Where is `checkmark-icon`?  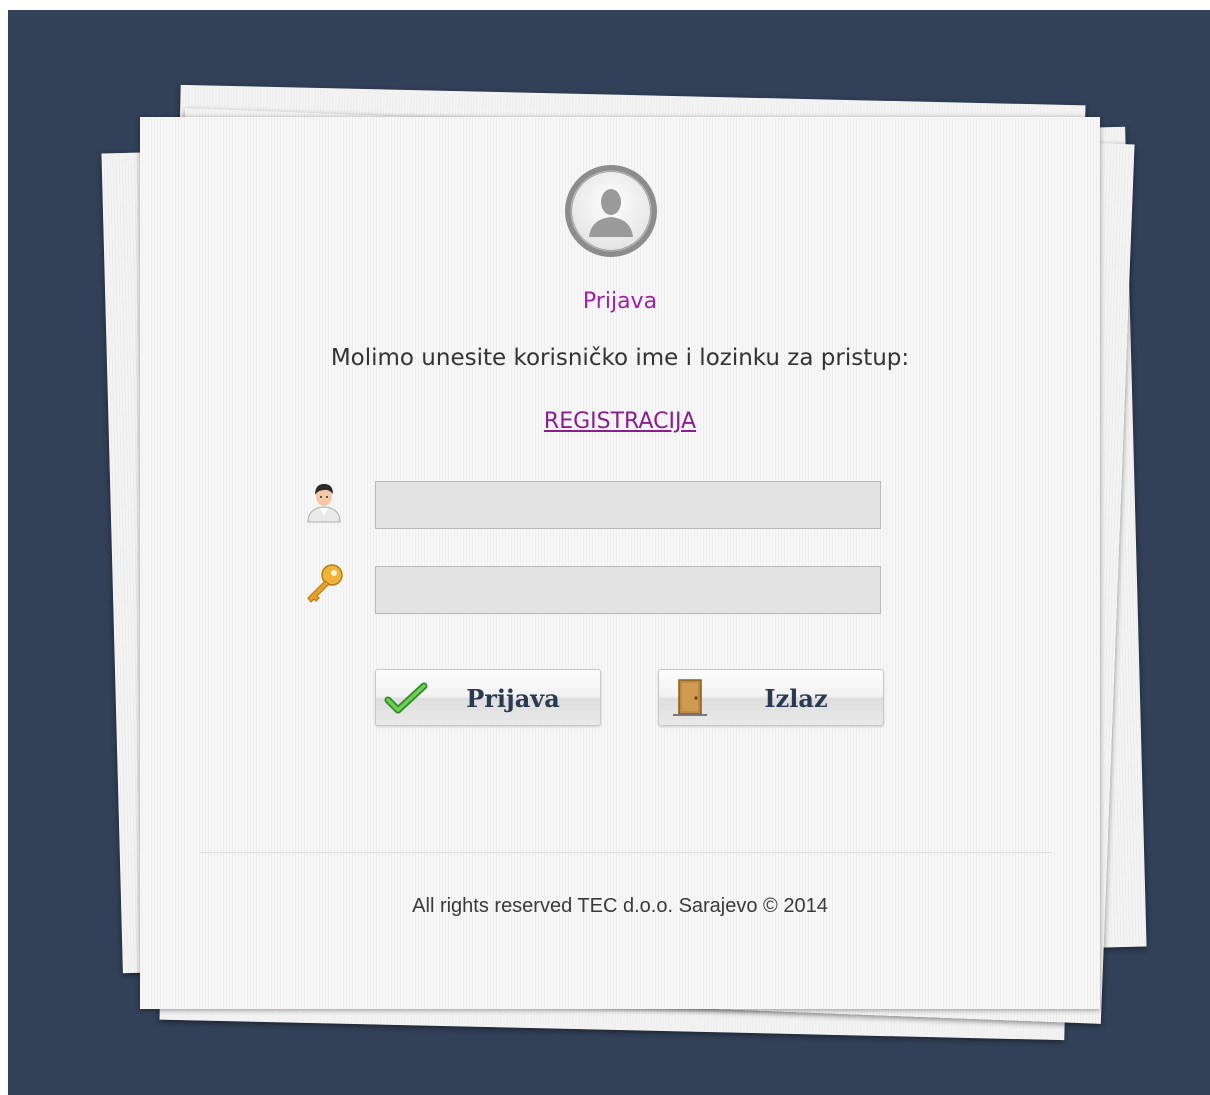
checkmark-icon is located at coordinates (406, 698).